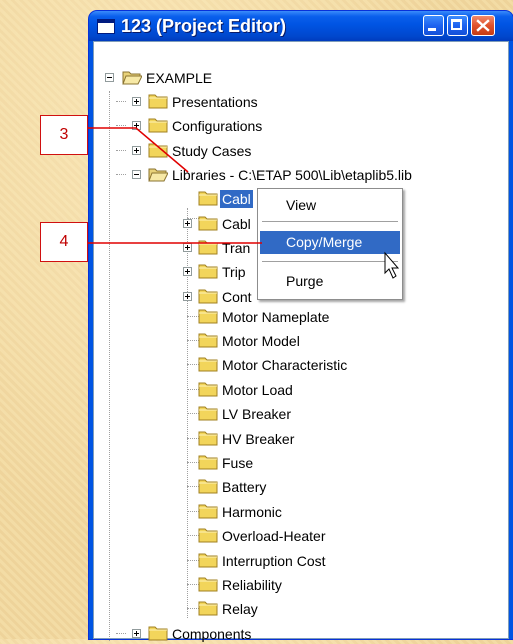 Image resolution: width=513 pixels, height=644 pixels. What do you see at coordinates (237, 297) in the screenshot?
I see `tree-label: Cont` at bounding box center [237, 297].